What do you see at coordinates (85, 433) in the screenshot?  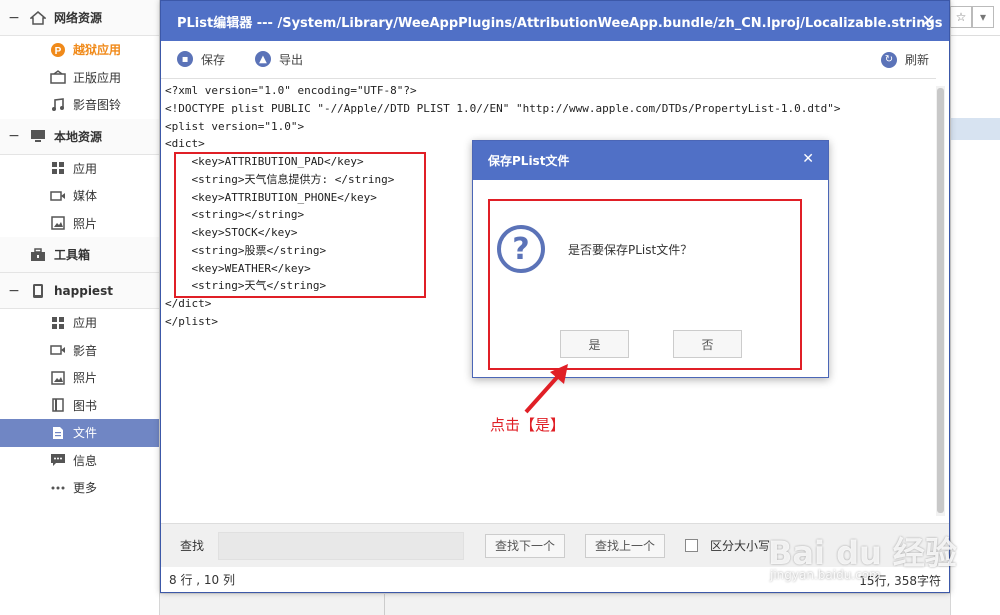 I see `sidebar-item-label: 文件` at bounding box center [85, 433].